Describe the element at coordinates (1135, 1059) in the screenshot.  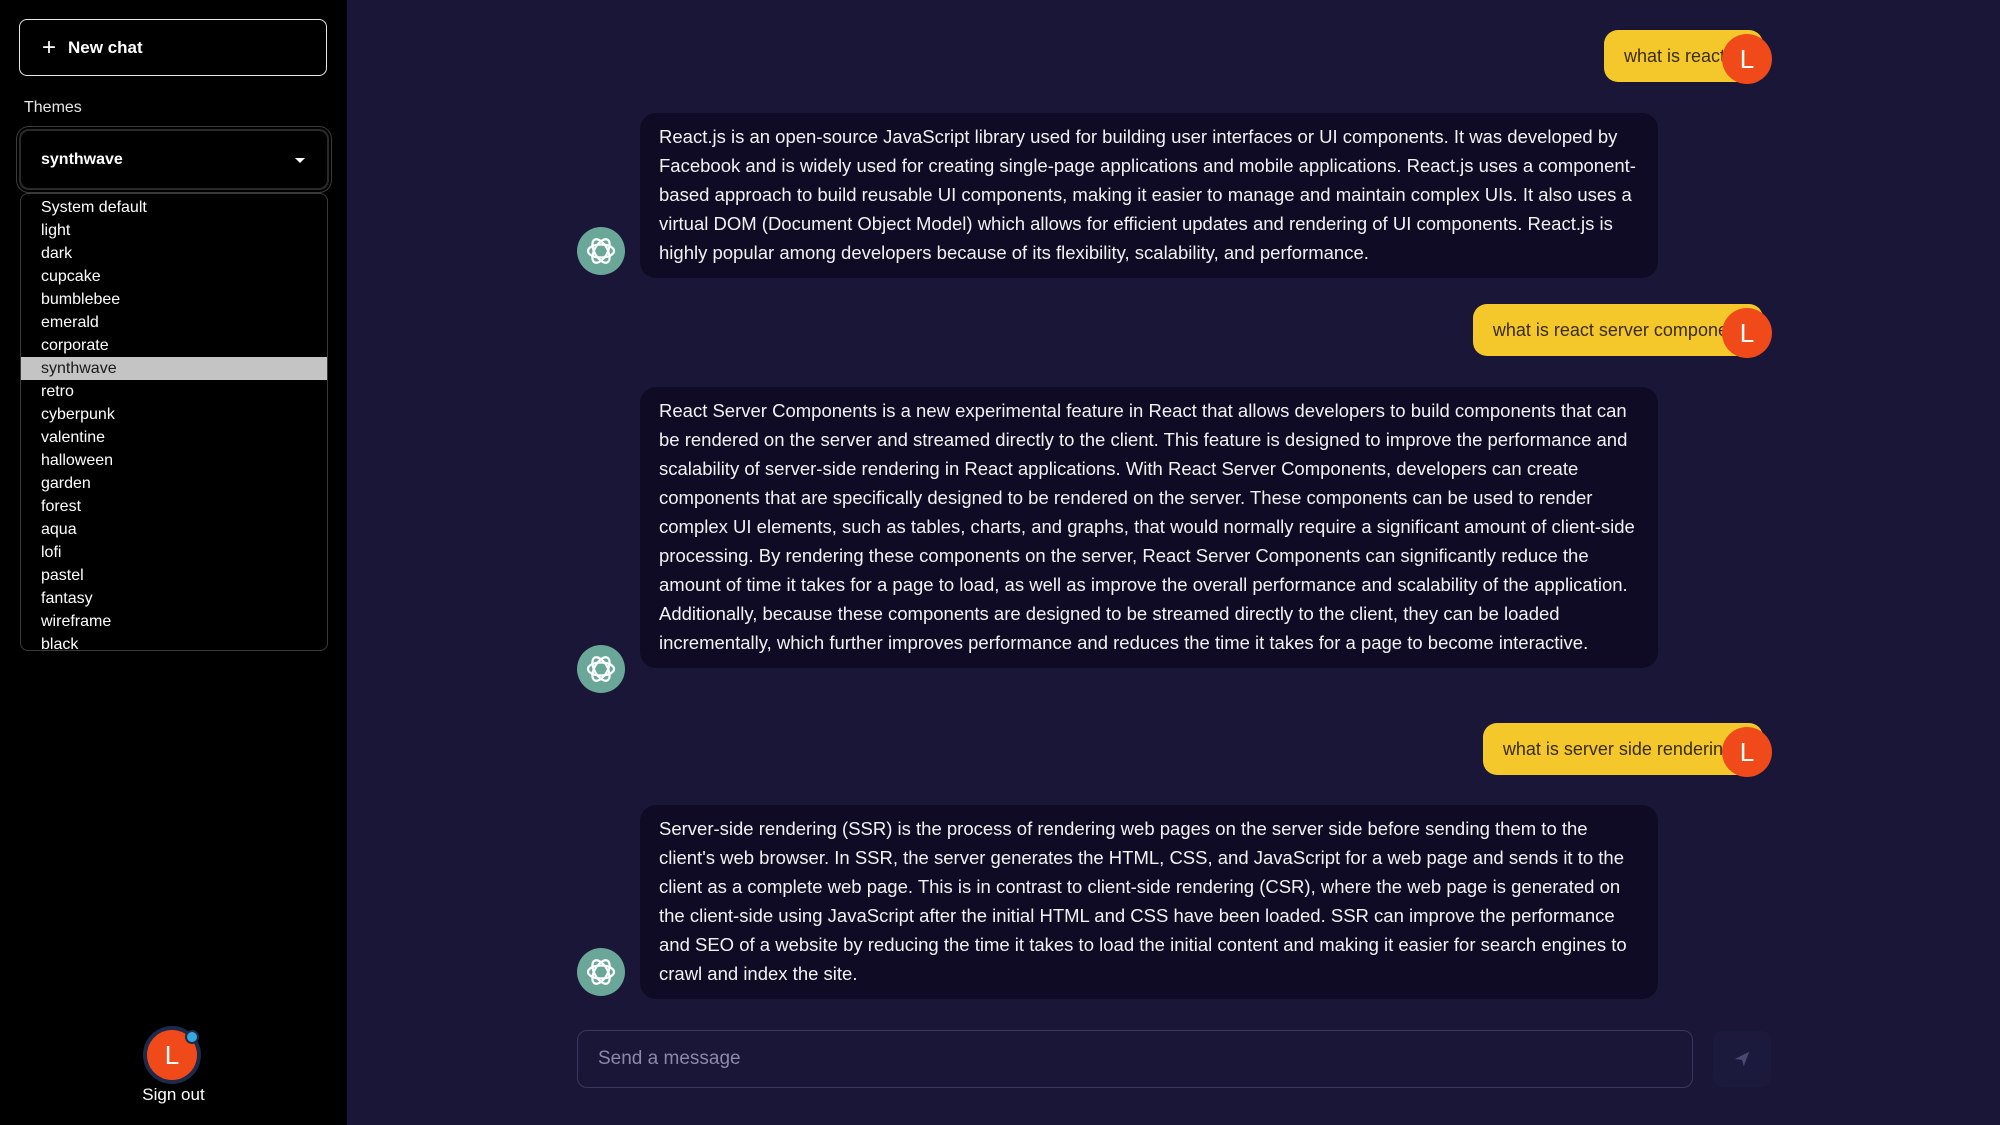
I see `message-input: Send a message` at that location.